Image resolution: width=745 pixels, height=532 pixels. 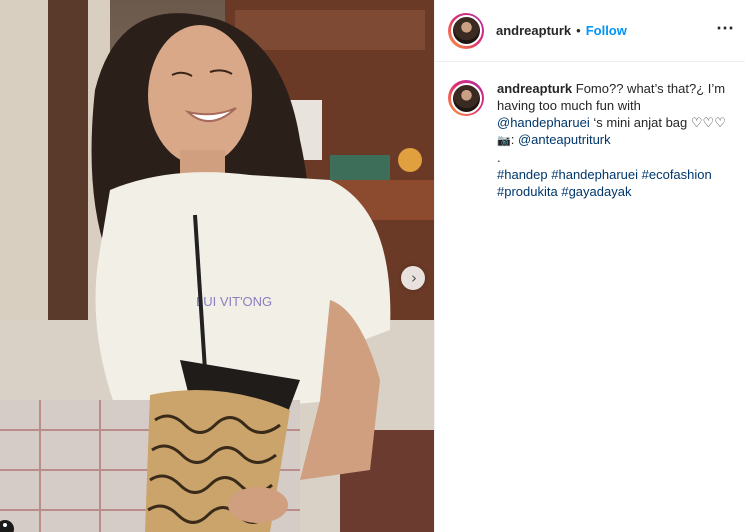 I want to click on author-username: andreapturk, so click(x=533, y=30).